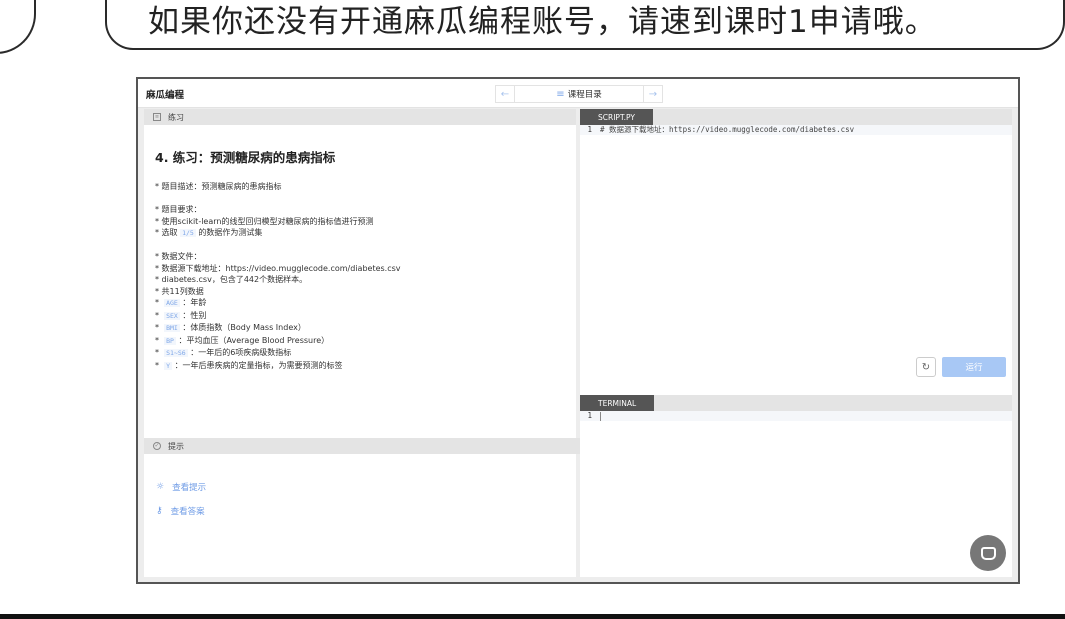 The image size is (1065, 619). Describe the element at coordinates (230, 327) in the screenshot. I see `col-item: * BMI ：体质指数（Body Mass Index）` at that location.